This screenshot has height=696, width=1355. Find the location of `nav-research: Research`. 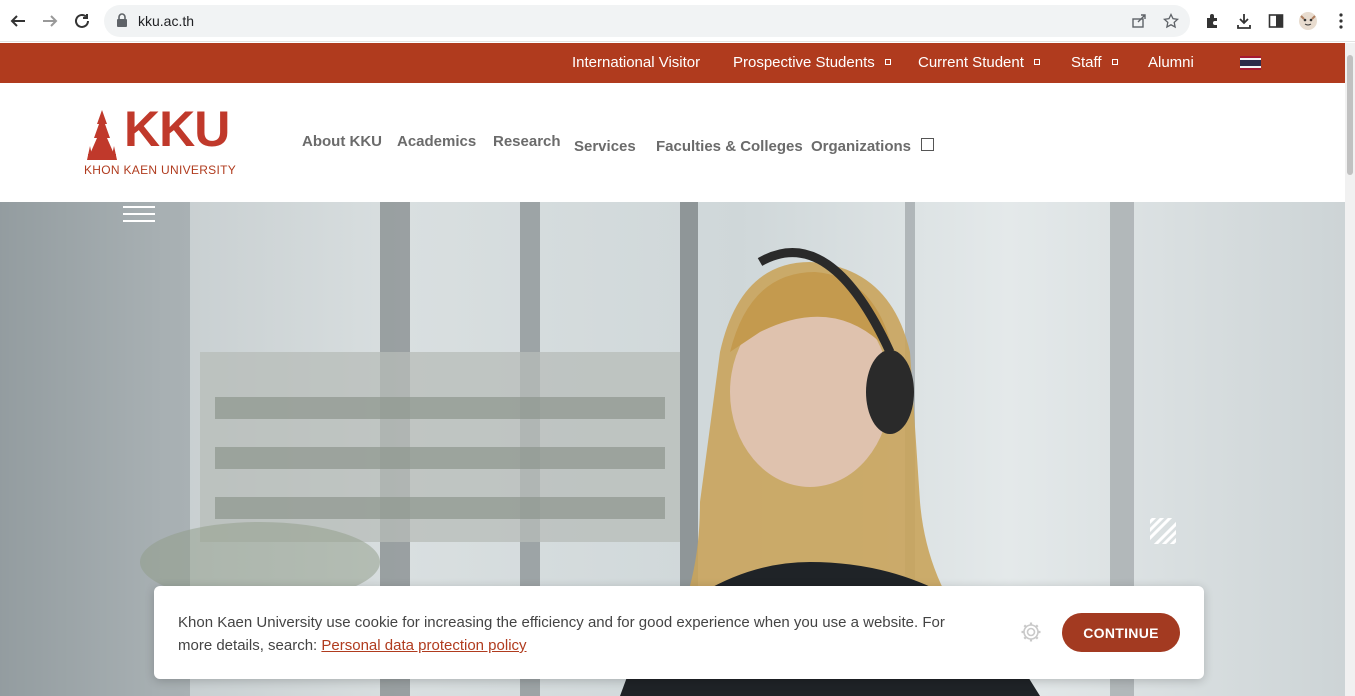

nav-research: Research is located at coordinates (527, 141).